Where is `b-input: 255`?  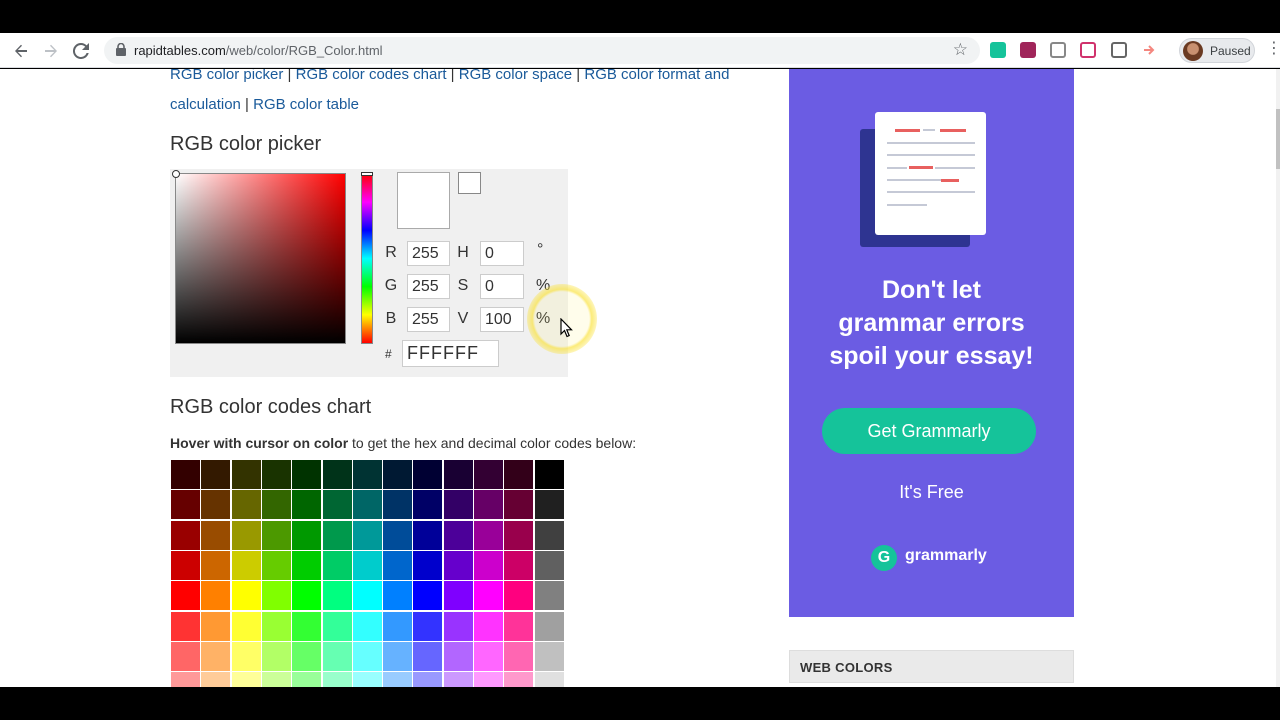
b-input: 255 is located at coordinates (428, 319).